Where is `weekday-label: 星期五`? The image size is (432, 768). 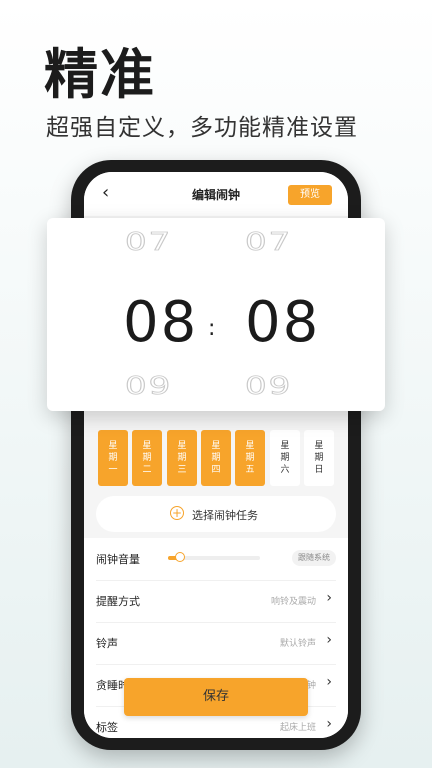
weekday-label: 星期五 is located at coordinates (250, 458).